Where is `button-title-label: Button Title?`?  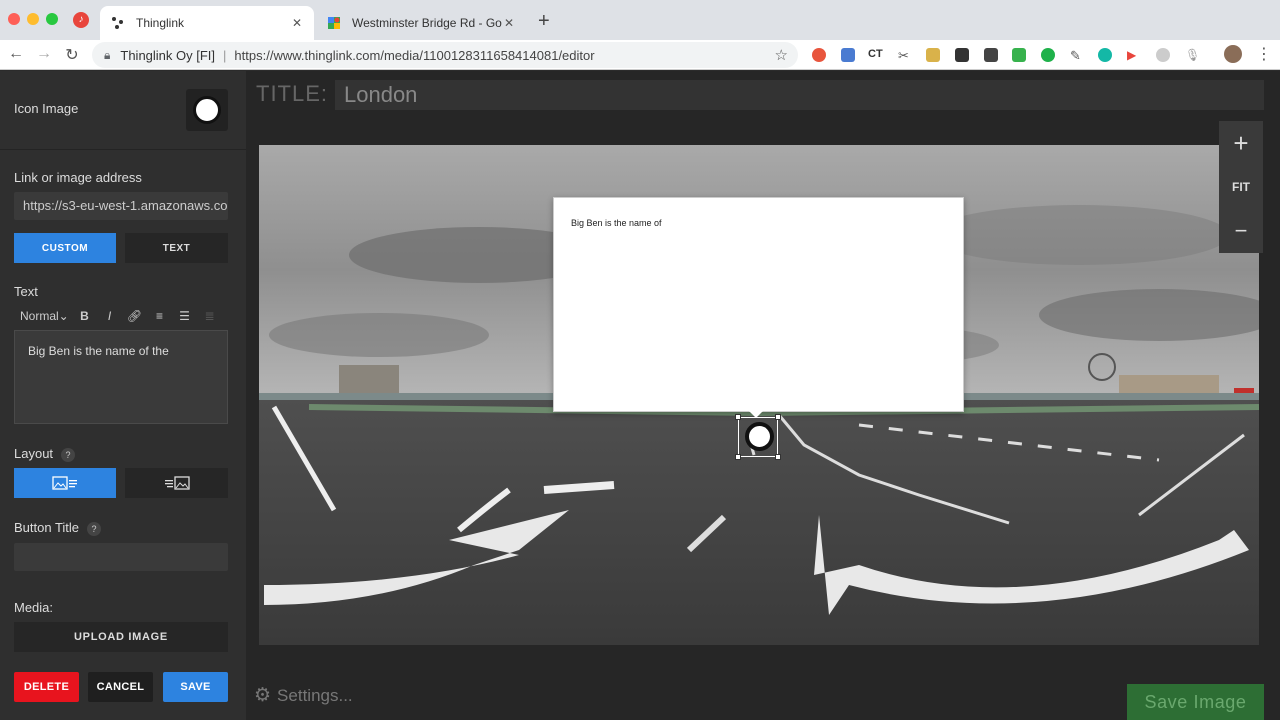 button-title-label: Button Title? is located at coordinates (58, 528).